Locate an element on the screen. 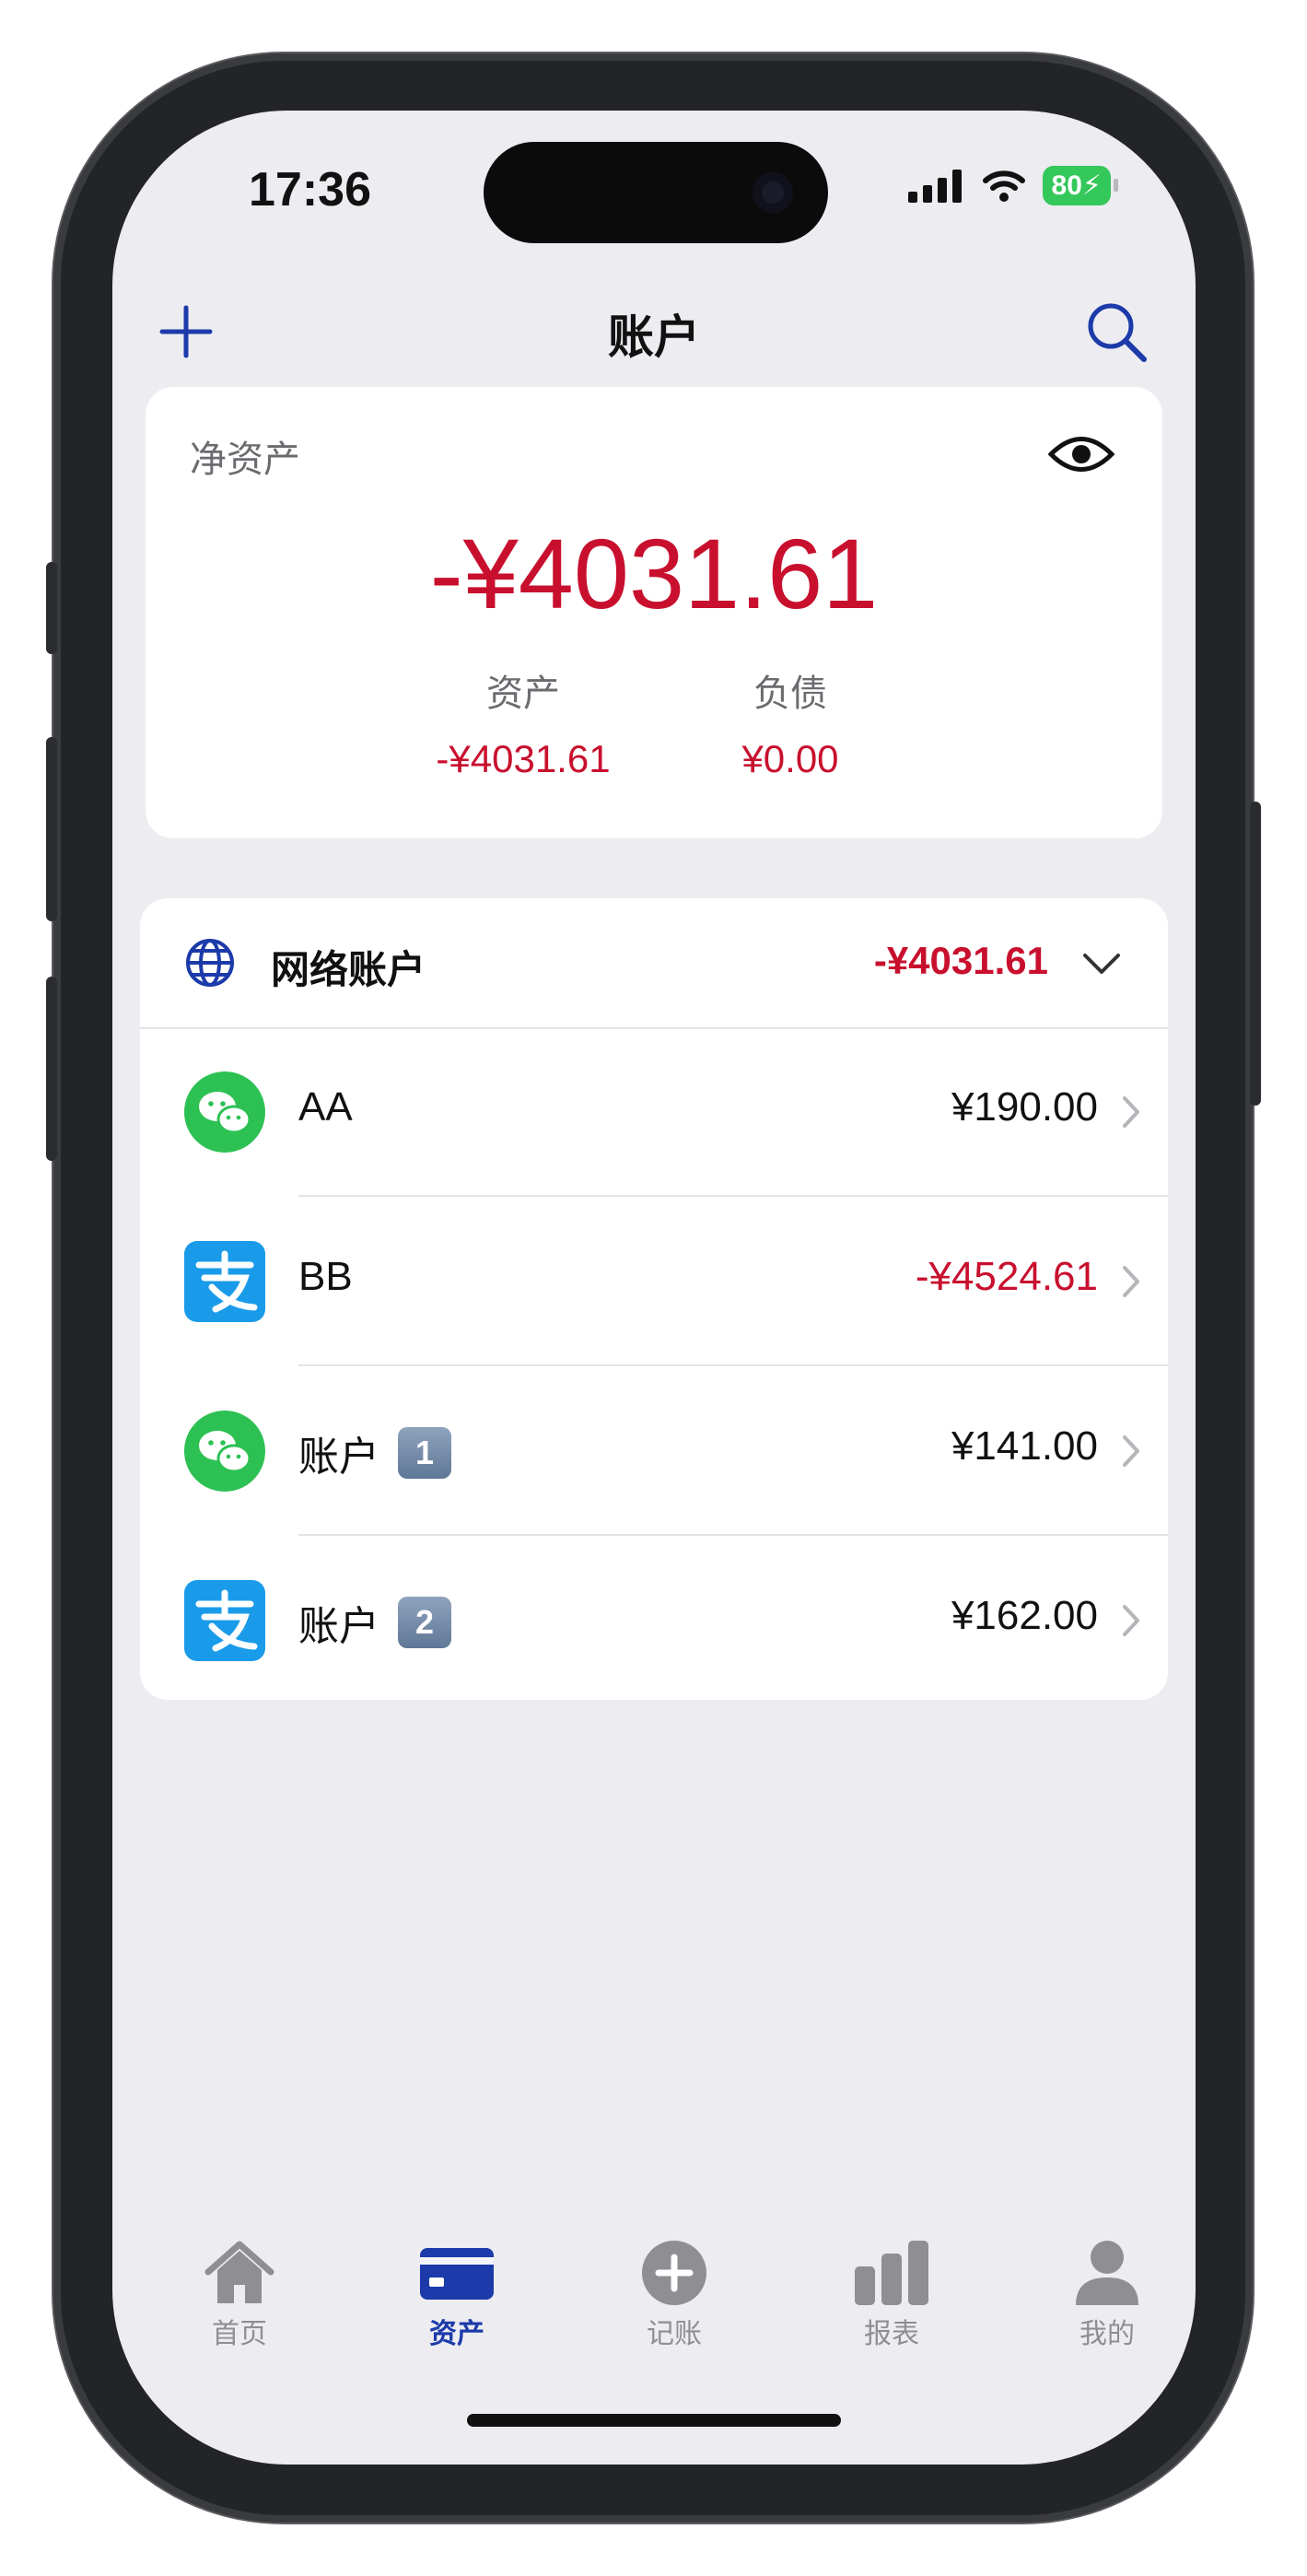 The width and height of the screenshot is (1307, 2576). eye-icon is located at coordinates (1081, 454).